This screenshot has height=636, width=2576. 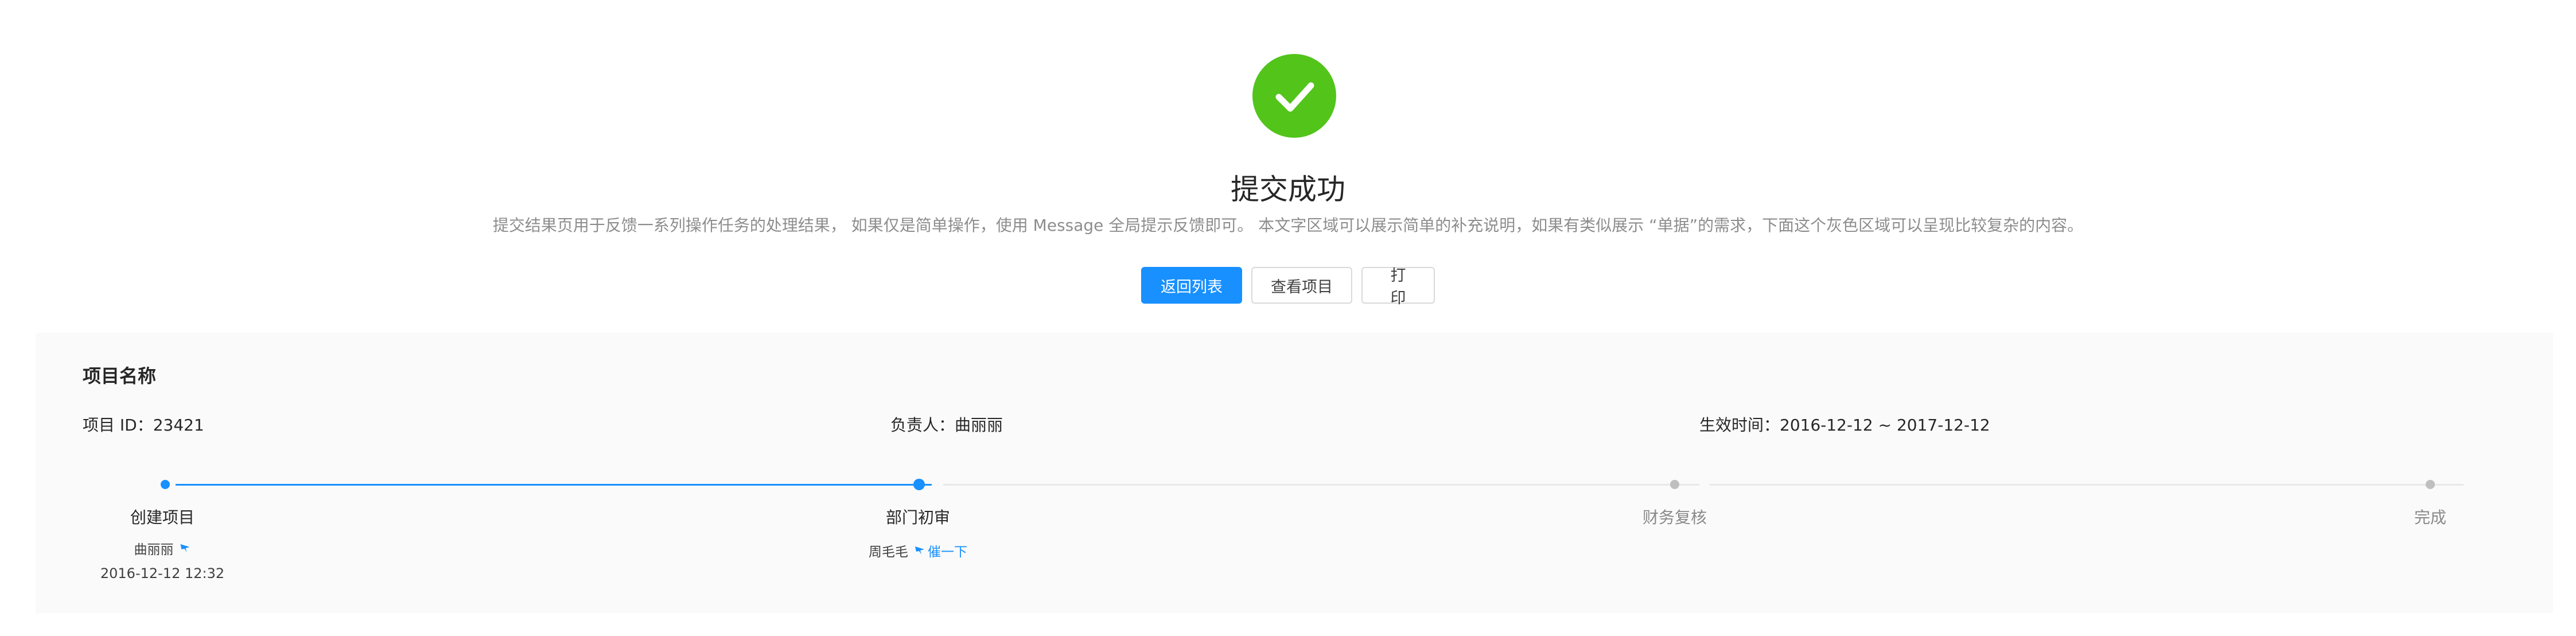 What do you see at coordinates (919, 485) in the screenshot?
I see `step-dot-review` at bounding box center [919, 485].